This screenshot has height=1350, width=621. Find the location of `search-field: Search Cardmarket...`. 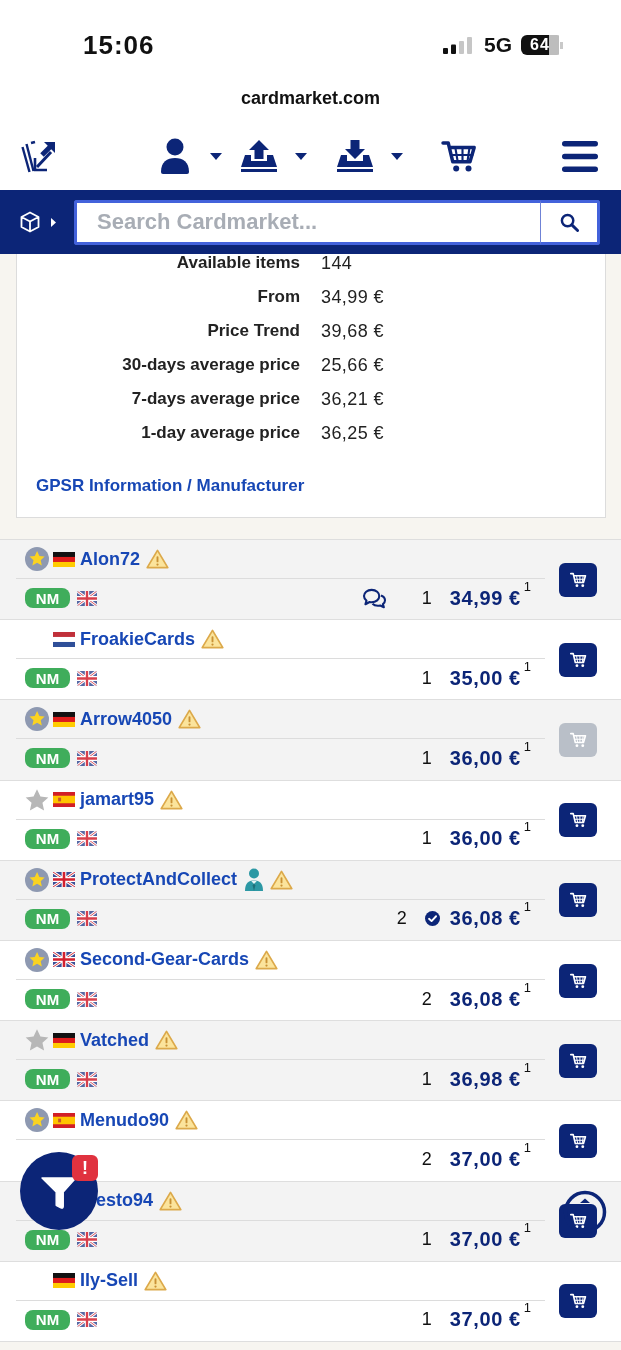

search-field: Search Cardmarket... is located at coordinates (307, 222).